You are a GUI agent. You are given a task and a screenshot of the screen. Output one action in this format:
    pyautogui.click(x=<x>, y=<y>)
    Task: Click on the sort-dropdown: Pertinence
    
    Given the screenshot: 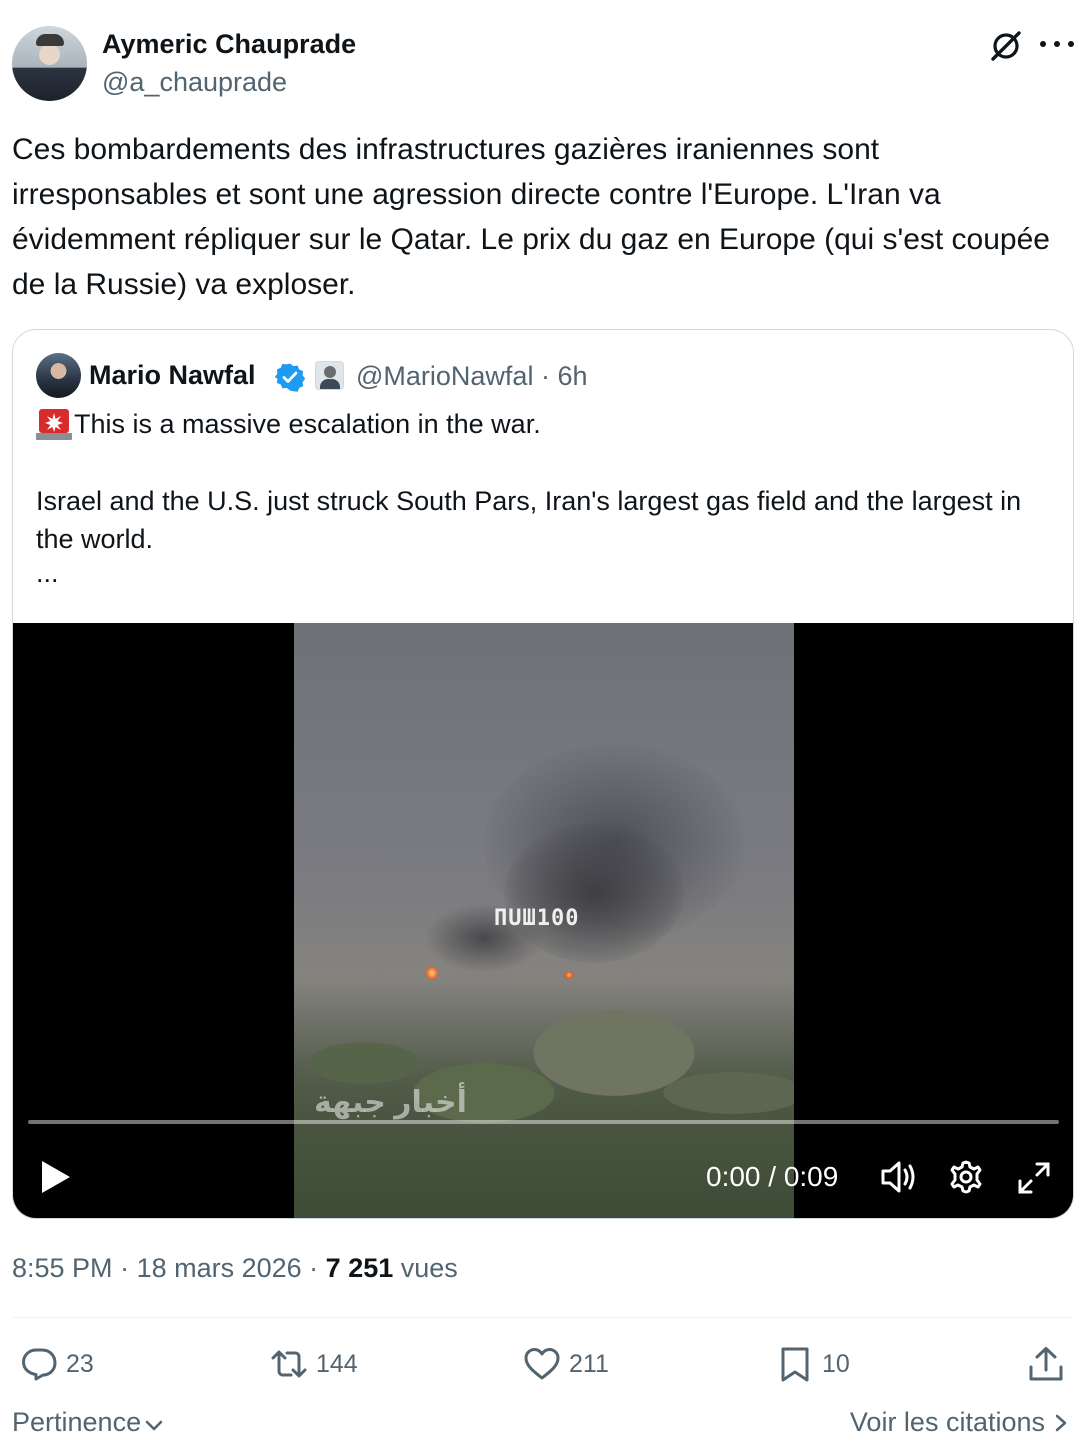 What is the action you would take?
    pyautogui.click(x=88, y=1422)
    